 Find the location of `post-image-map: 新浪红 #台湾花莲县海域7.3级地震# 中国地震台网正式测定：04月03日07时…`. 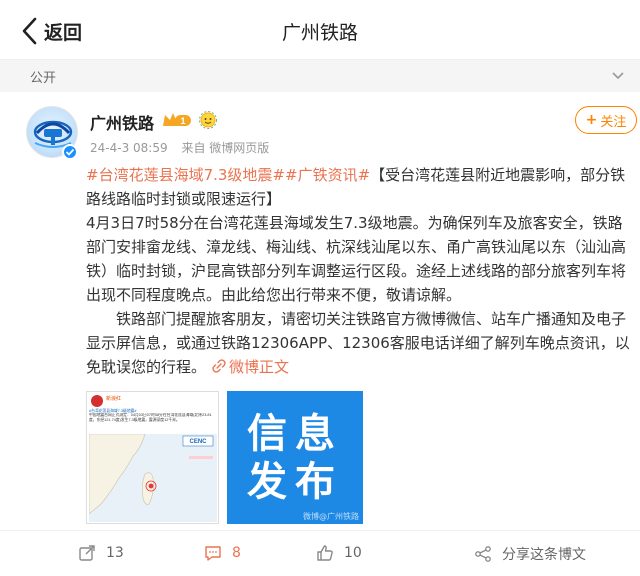

post-image-map: 新浪红 #台湾花莲县海域7.3级地震# 中国地震台网正式测定：04月03日07时… is located at coordinates (152, 457).